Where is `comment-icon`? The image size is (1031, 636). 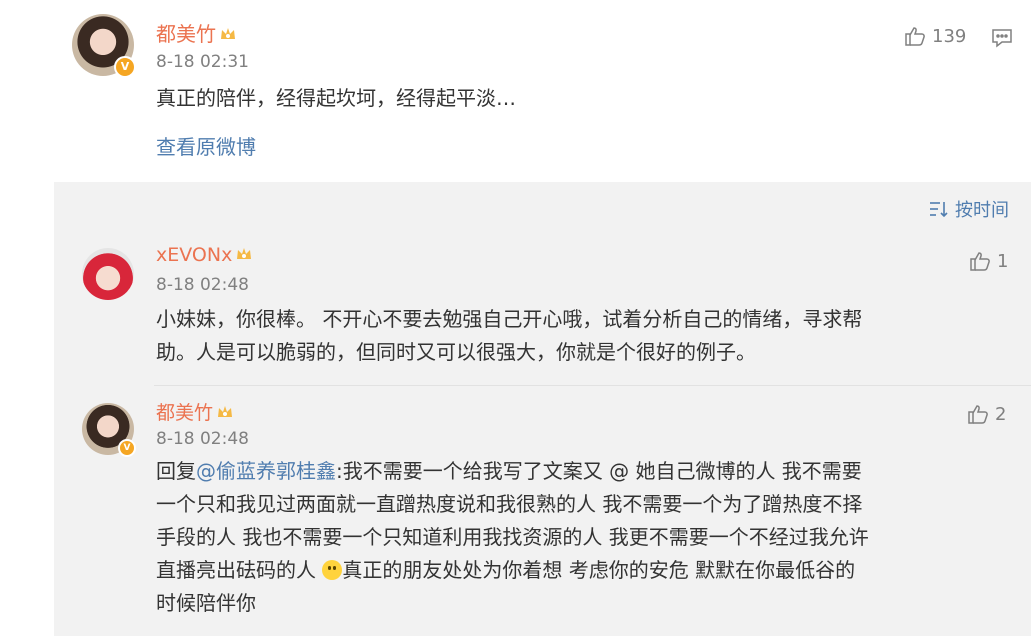 comment-icon is located at coordinates (1002, 38).